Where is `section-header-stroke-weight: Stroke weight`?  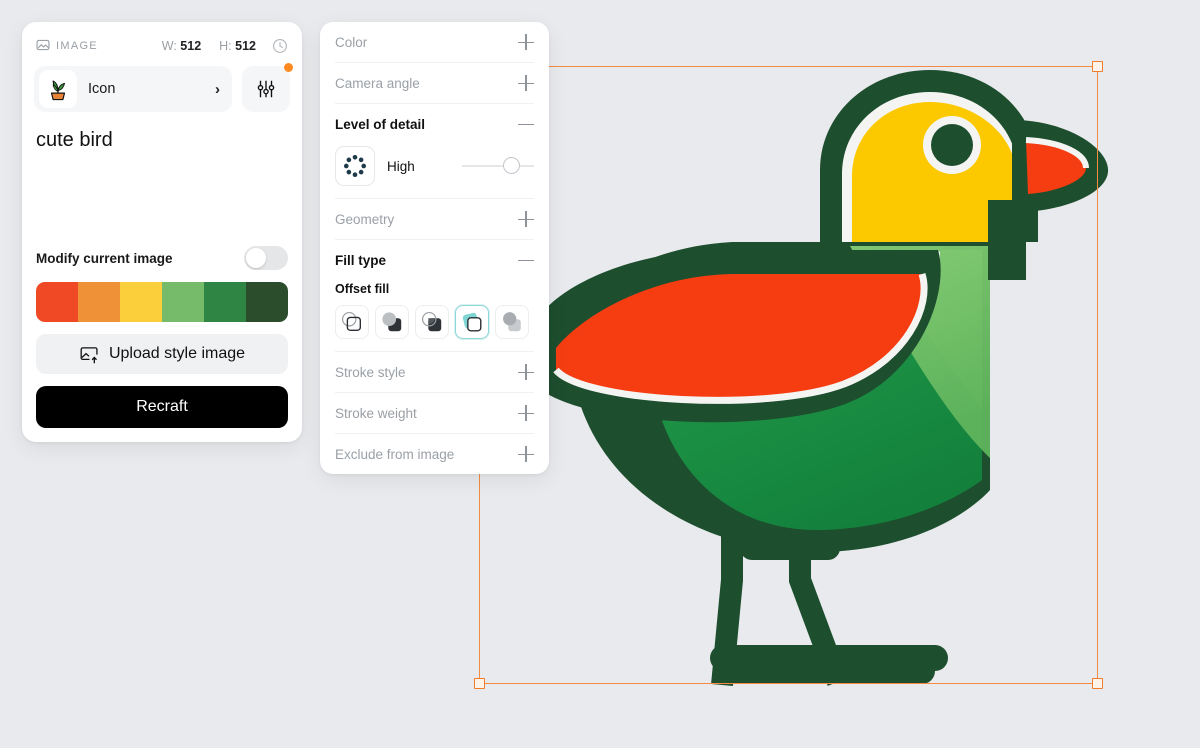
section-header-stroke-weight: Stroke weight is located at coordinates (434, 413).